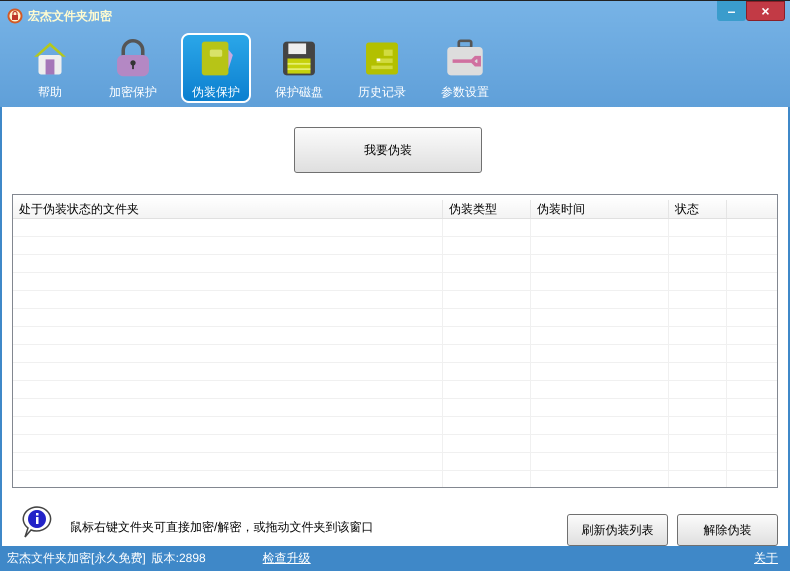  I want to click on toolbar-tab: 历史记录, so click(382, 68).